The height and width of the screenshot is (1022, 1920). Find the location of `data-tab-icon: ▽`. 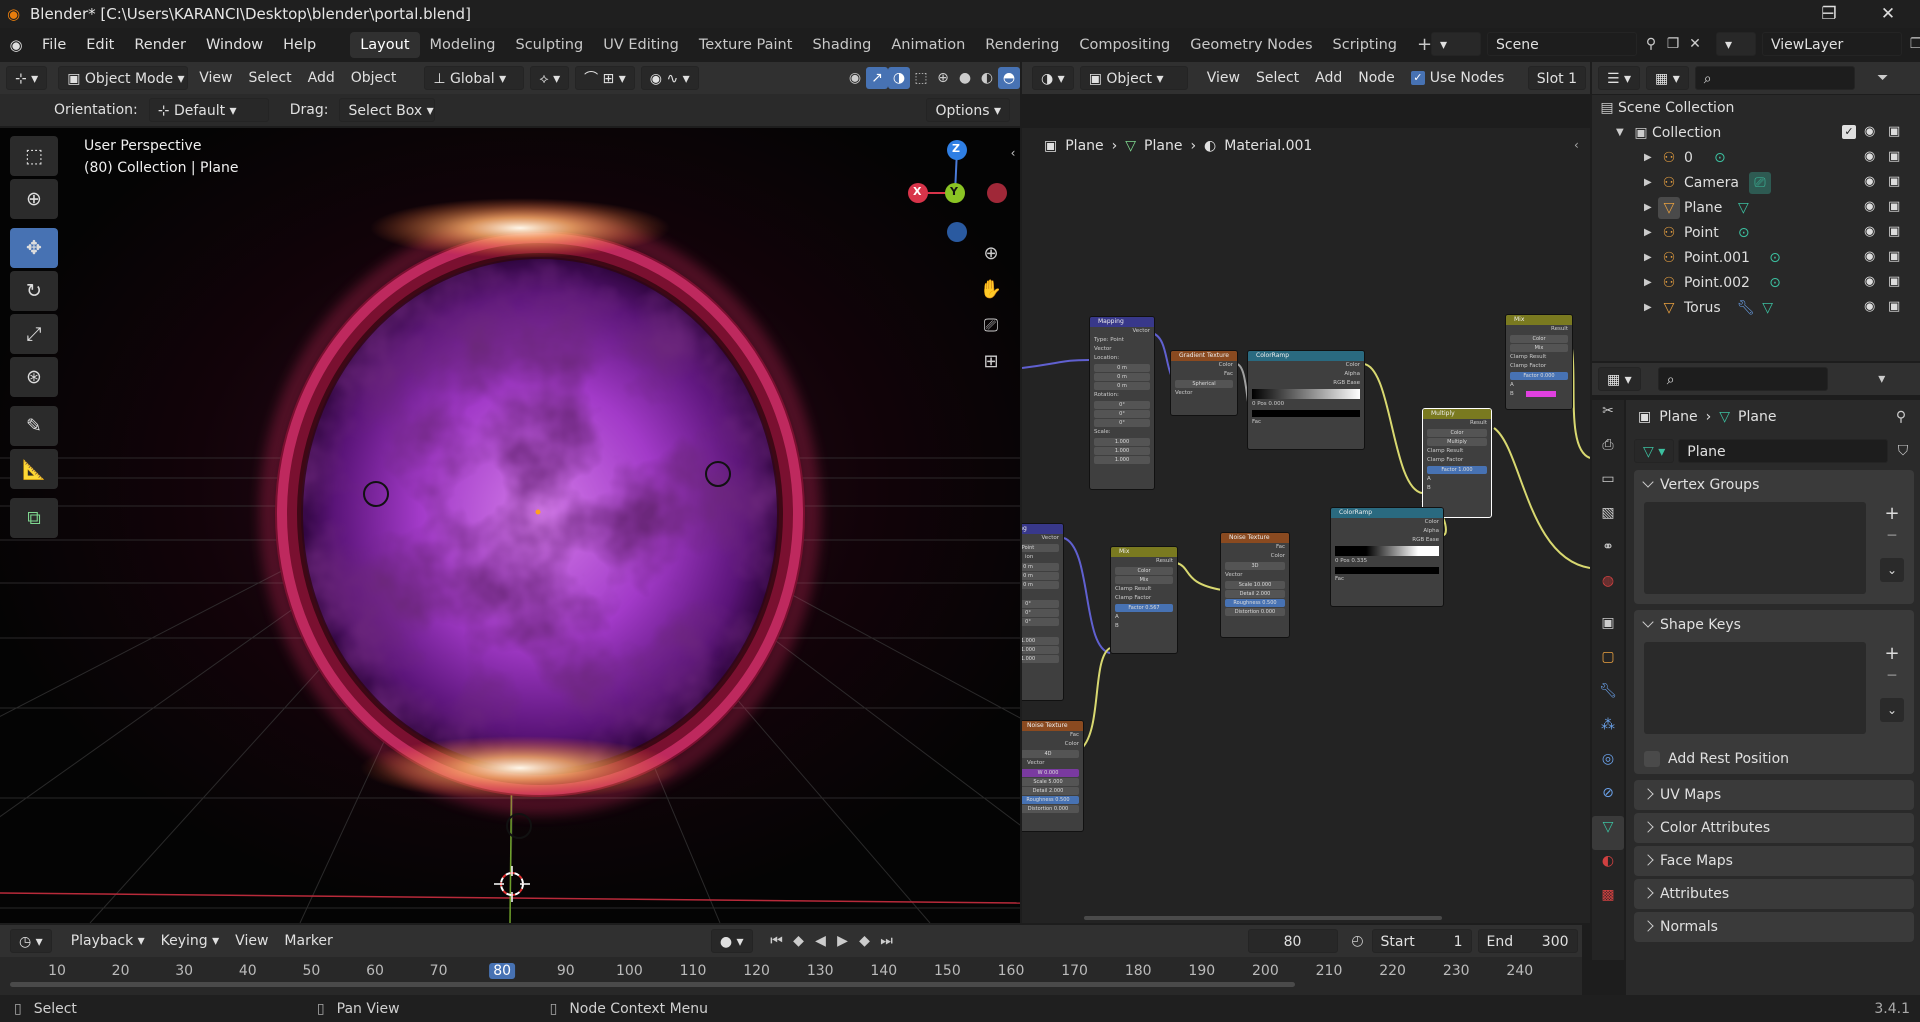

data-tab-icon: ▽ is located at coordinates (1608, 833).